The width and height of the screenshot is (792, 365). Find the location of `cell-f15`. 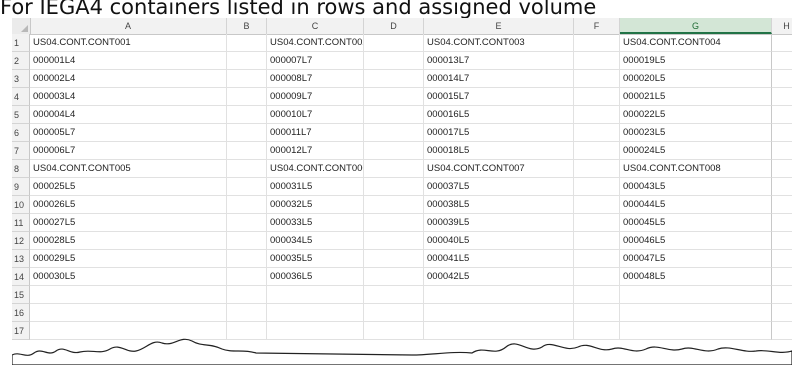

cell-f15 is located at coordinates (597, 295).